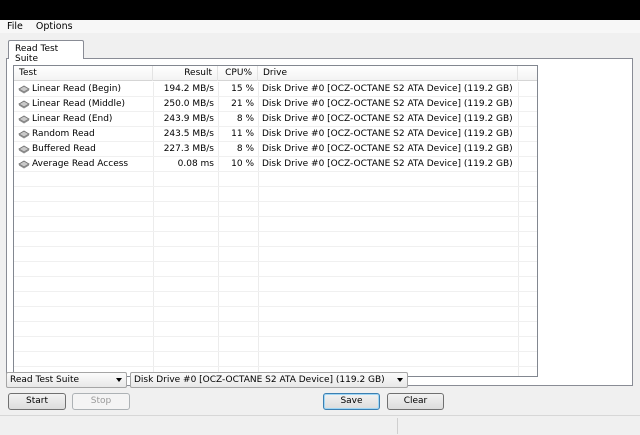 The image size is (640, 435). Describe the element at coordinates (242, 89) in the screenshot. I see `cell-cpu: 15 %` at that location.